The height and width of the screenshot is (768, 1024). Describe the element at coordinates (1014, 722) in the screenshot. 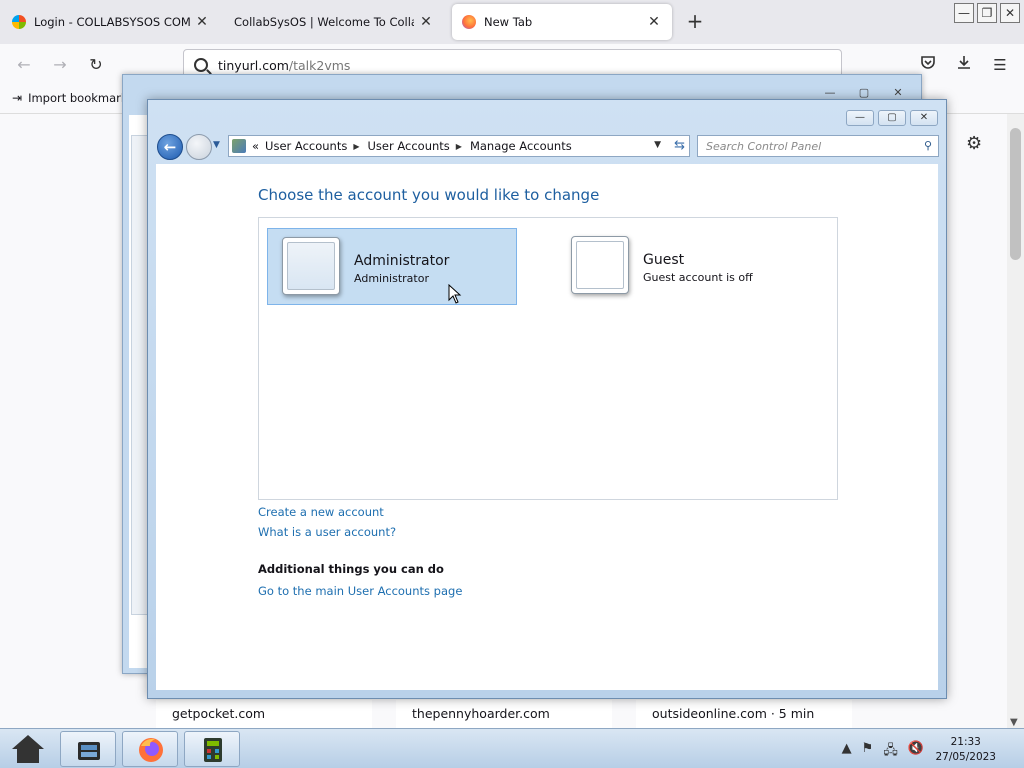

I see `scroll-down-icon: ▼` at that location.